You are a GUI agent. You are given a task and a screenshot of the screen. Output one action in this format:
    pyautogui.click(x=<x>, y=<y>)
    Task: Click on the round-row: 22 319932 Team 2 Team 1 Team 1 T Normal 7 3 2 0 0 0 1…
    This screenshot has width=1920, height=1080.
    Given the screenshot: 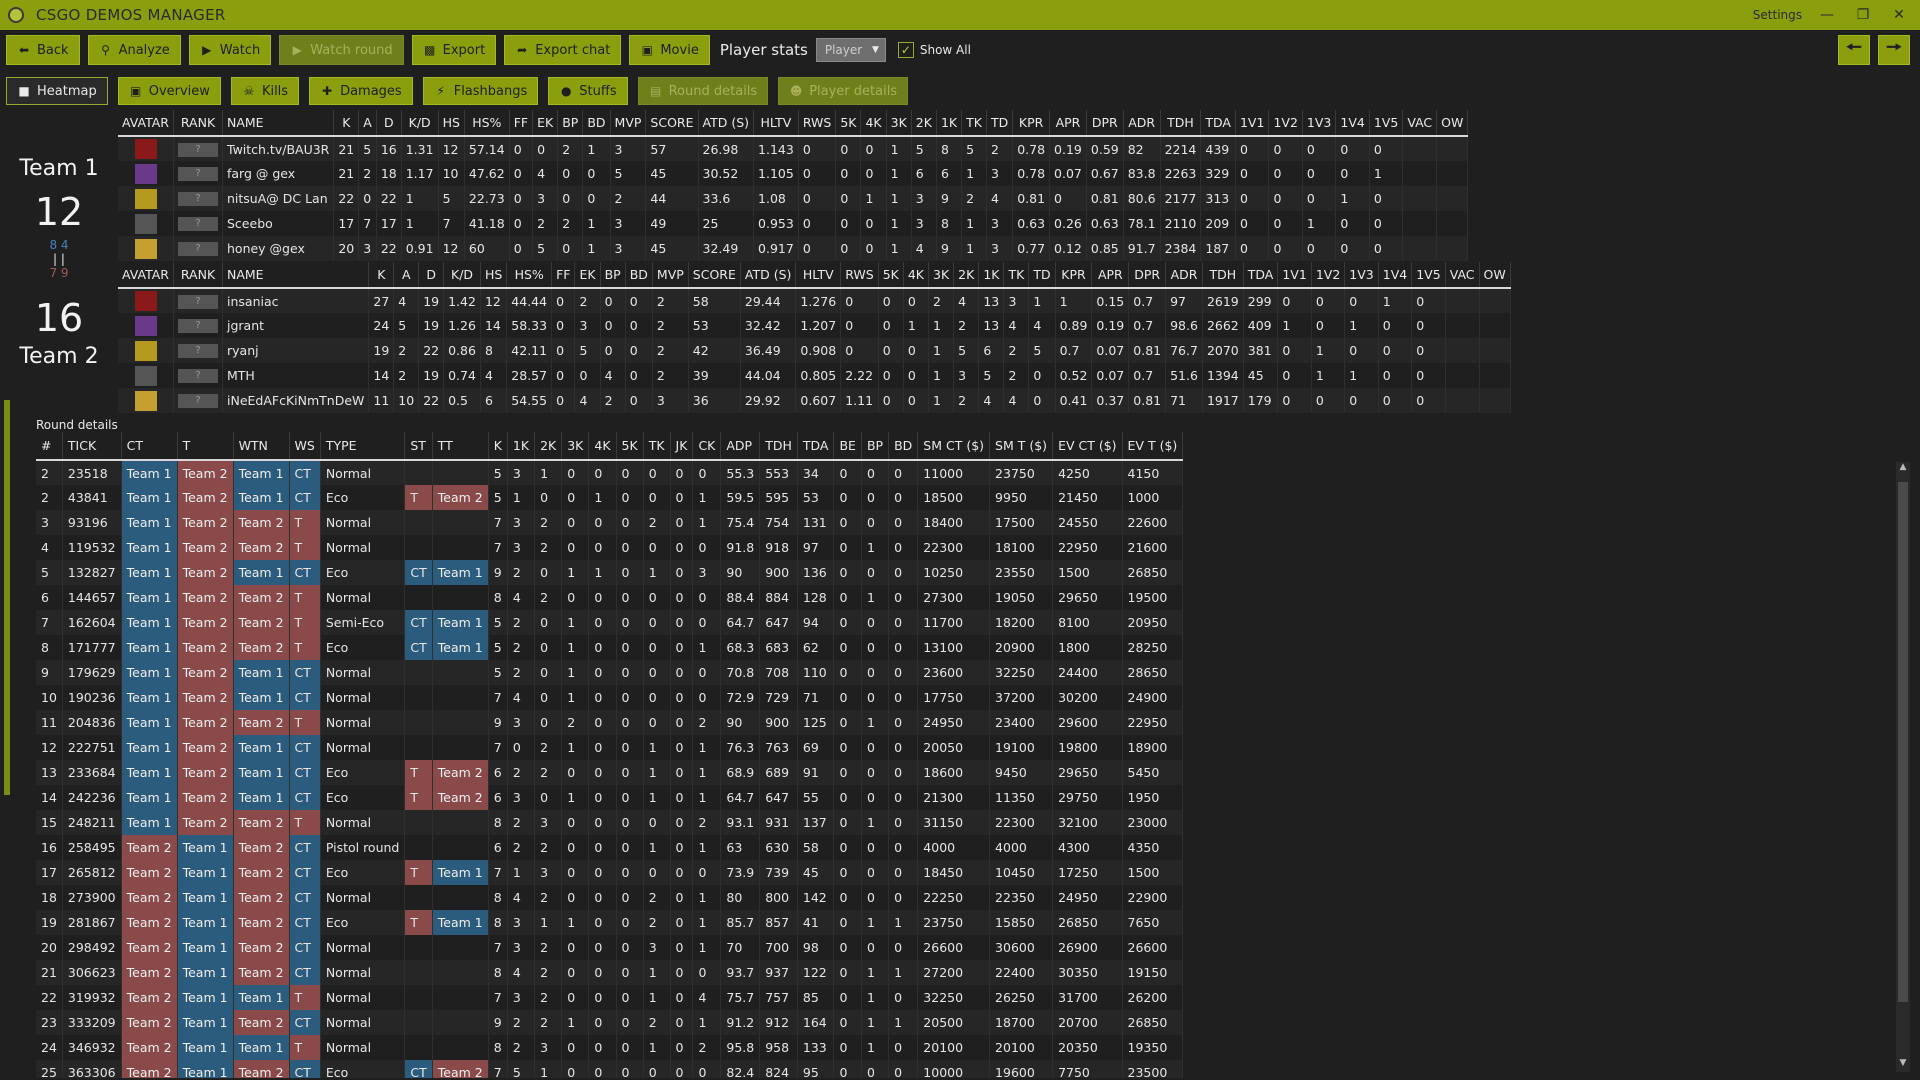 What is the action you would take?
    pyautogui.click(x=610, y=997)
    